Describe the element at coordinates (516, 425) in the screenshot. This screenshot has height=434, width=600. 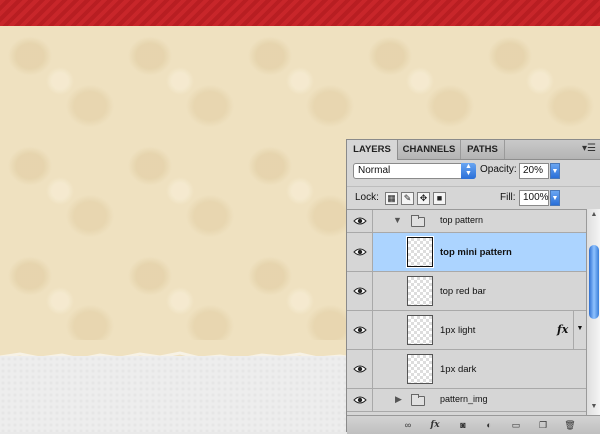
I see `new-group-icon: ▭` at that location.